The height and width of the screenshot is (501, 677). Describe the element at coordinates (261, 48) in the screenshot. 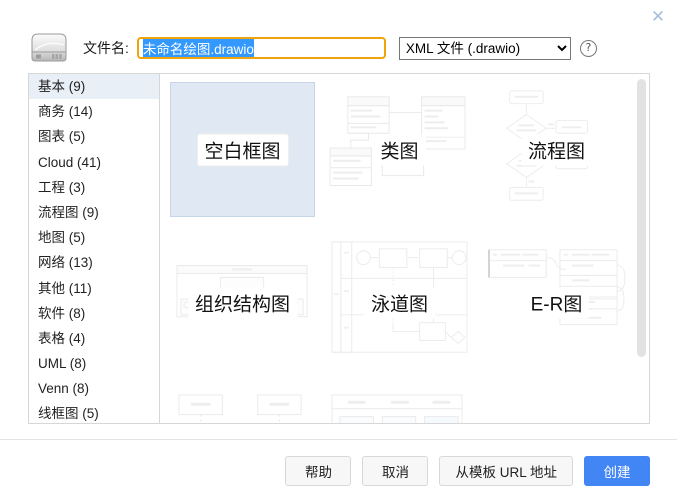

I see `filename-input` at that location.